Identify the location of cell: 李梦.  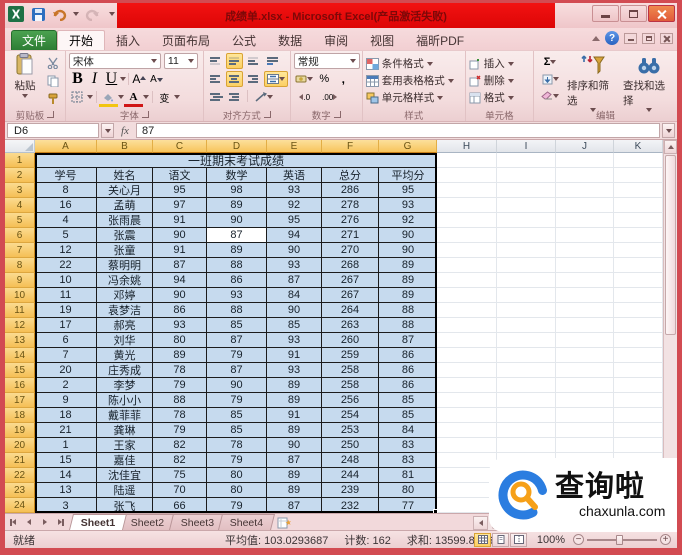
(125, 385).